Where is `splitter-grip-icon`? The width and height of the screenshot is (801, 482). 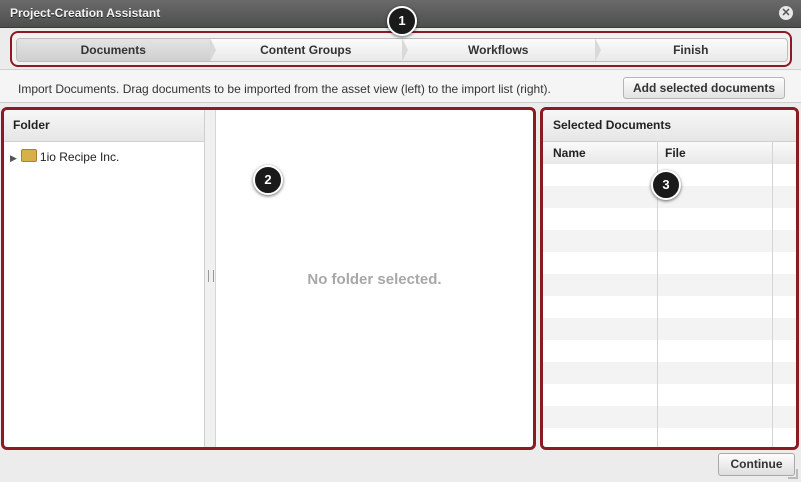 splitter-grip-icon is located at coordinates (211, 276).